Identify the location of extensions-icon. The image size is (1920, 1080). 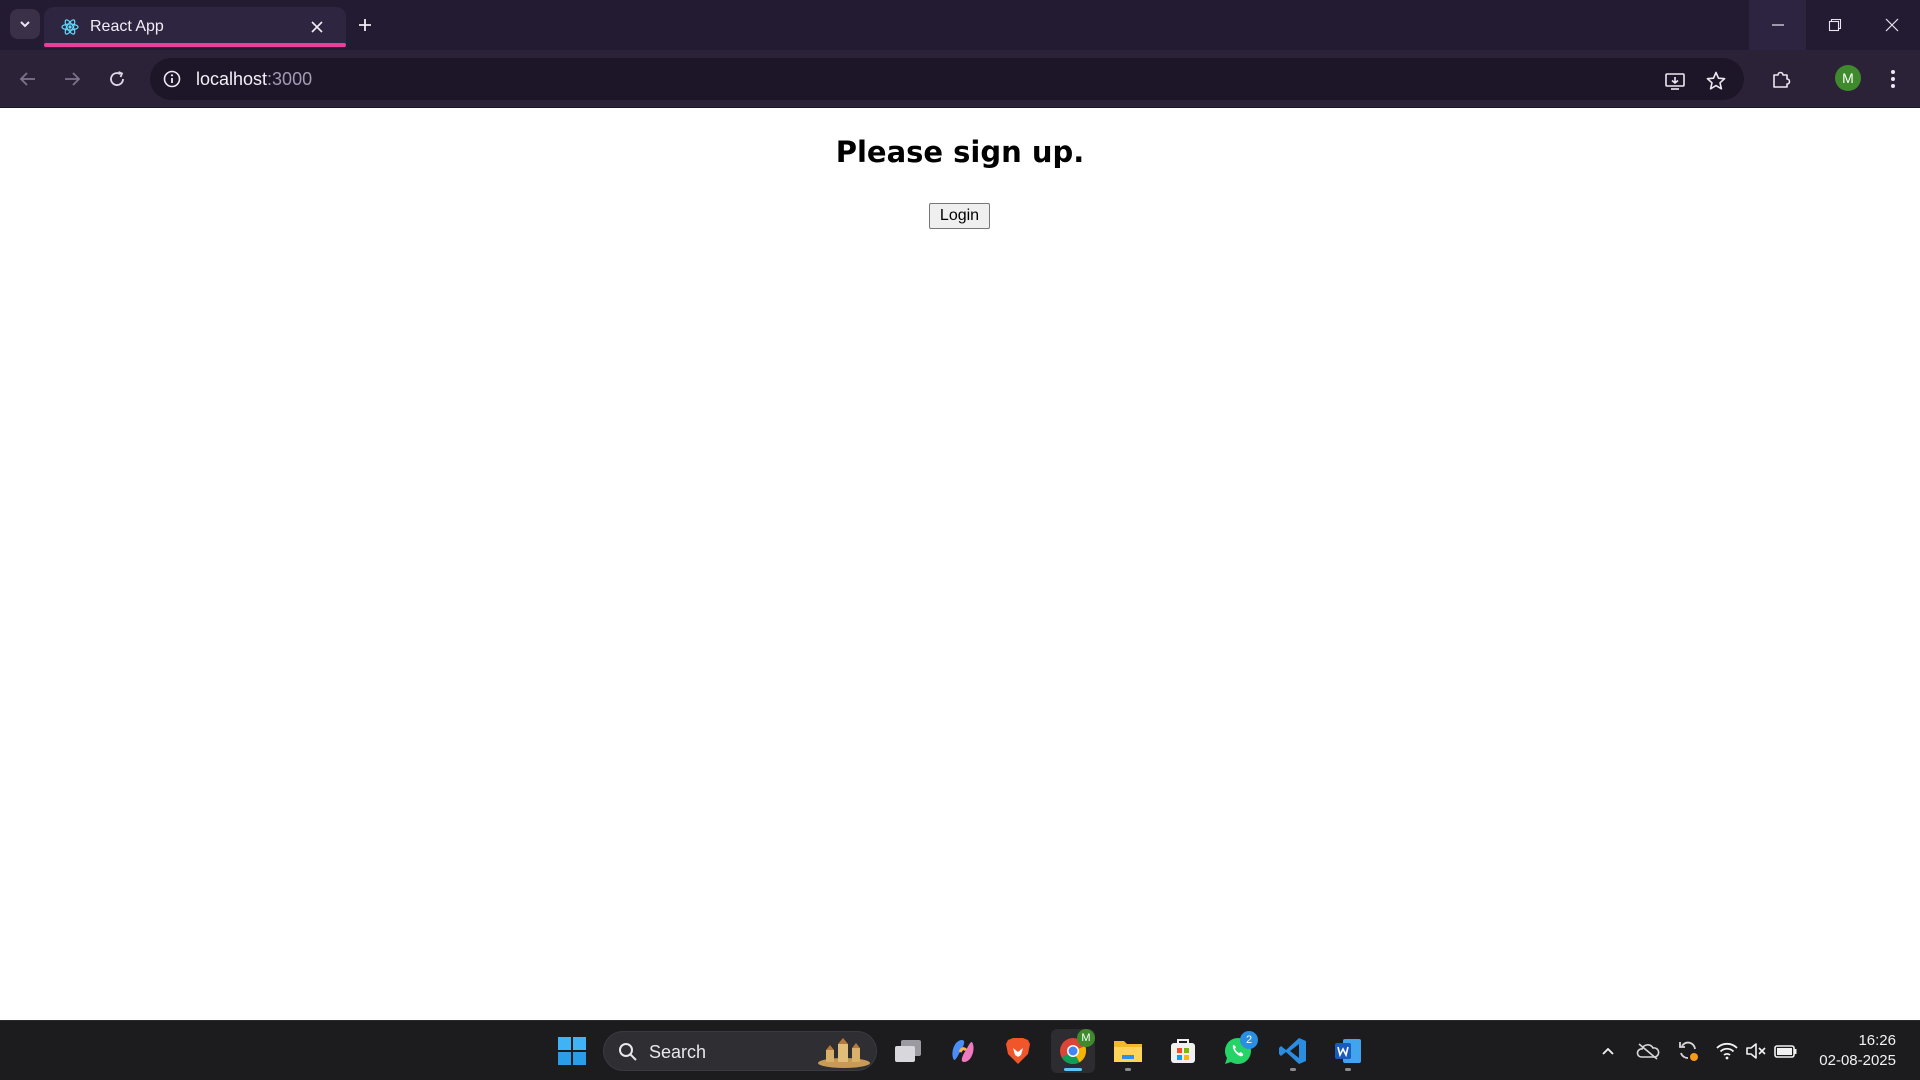
(1782, 79).